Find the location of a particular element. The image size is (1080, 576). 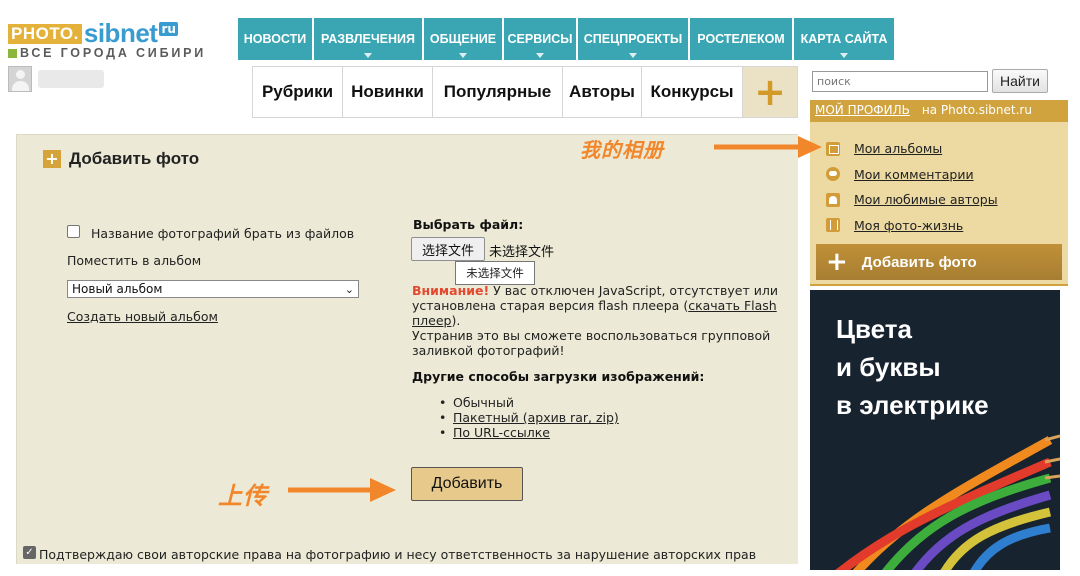

username-redacted is located at coordinates (71, 79).